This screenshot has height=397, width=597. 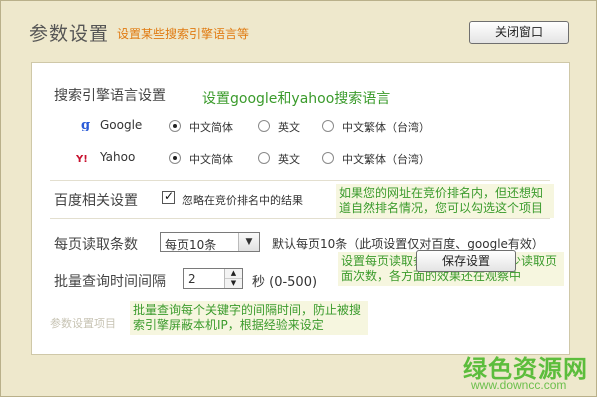 I want to click on stepper-buttons: ▲ ▼, so click(x=233, y=278).